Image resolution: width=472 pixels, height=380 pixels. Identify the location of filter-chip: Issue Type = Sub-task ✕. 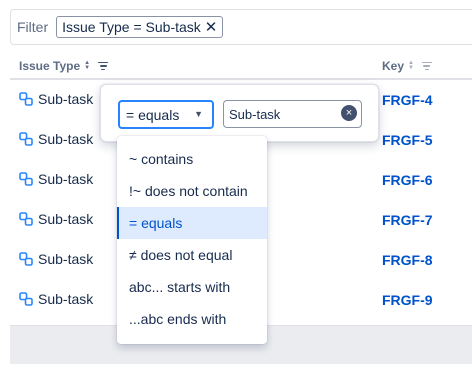
(140, 27).